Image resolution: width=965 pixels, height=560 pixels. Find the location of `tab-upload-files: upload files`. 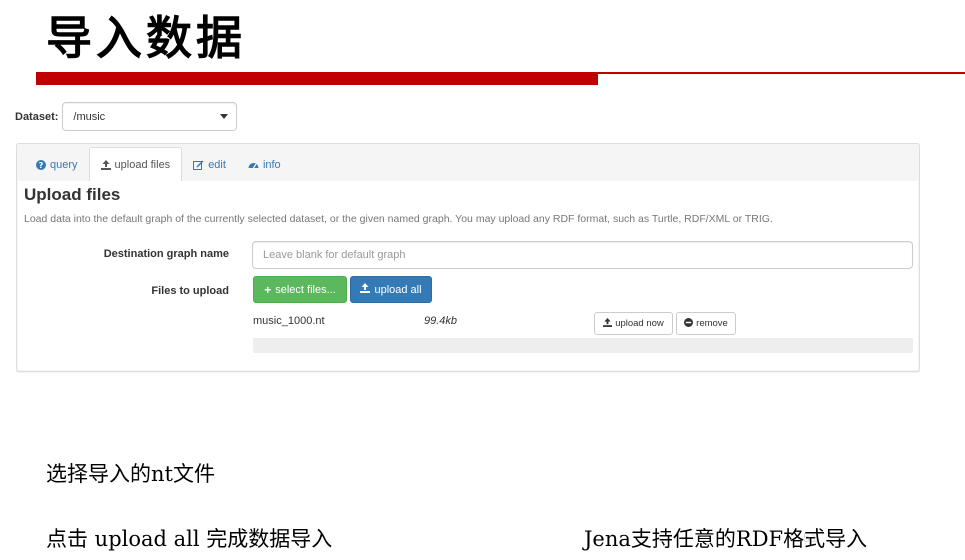

tab-upload-files: upload files is located at coordinates (135, 164).